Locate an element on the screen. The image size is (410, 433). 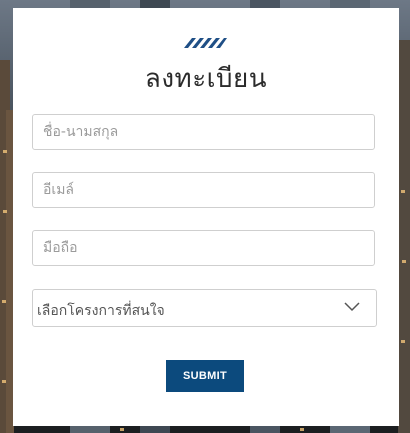
submit-button: SUBMIT is located at coordinates (205, 376).